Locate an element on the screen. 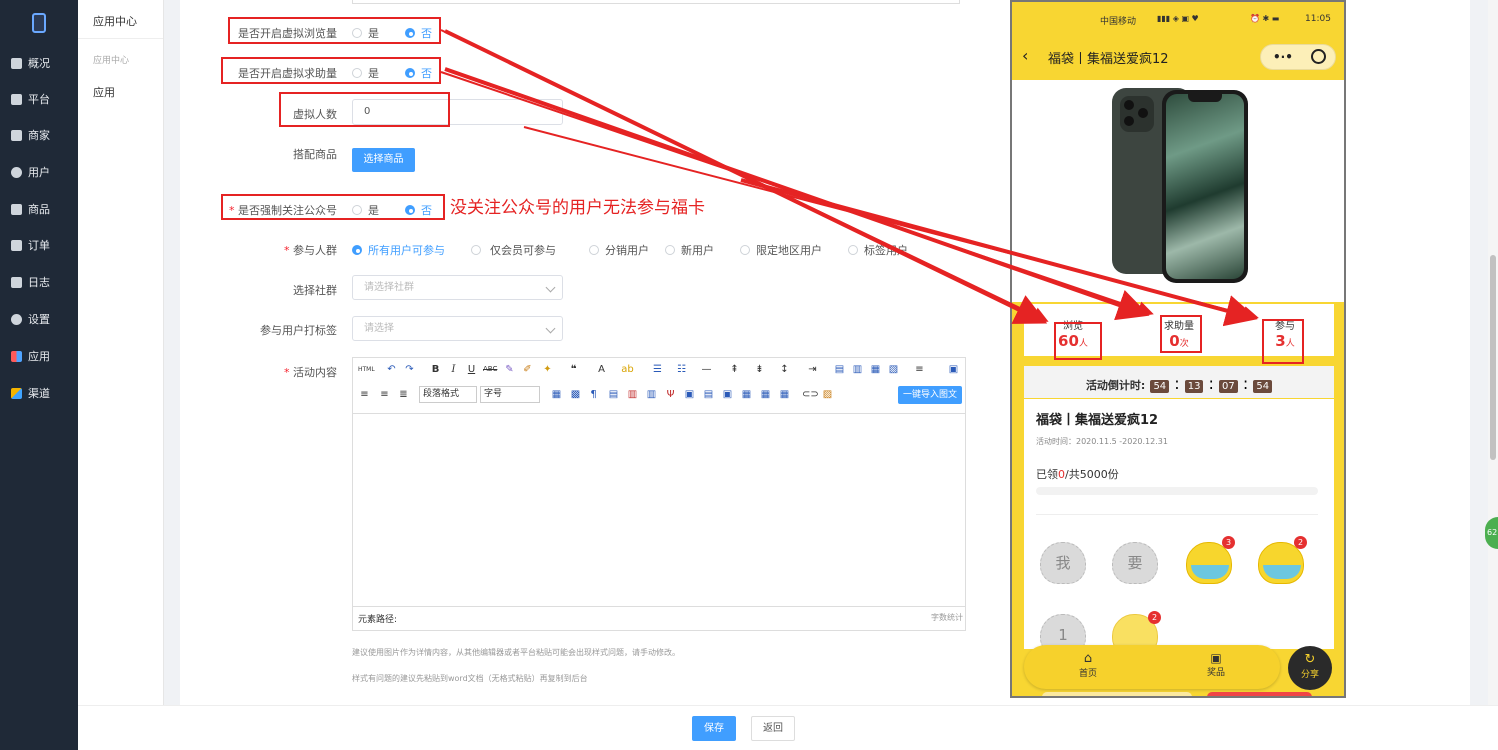 The image size is (1498, 750). participants-option-region: 限定地区用户 is located at coordinates (781, 250).